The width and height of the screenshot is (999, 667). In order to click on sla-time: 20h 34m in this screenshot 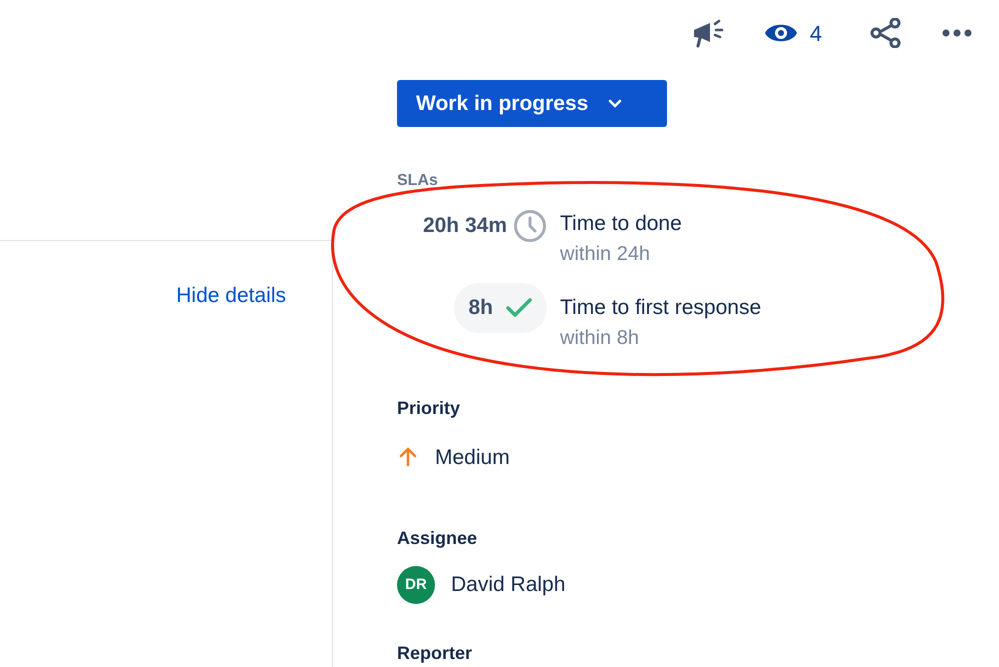, I will do `click(464, 225)`.